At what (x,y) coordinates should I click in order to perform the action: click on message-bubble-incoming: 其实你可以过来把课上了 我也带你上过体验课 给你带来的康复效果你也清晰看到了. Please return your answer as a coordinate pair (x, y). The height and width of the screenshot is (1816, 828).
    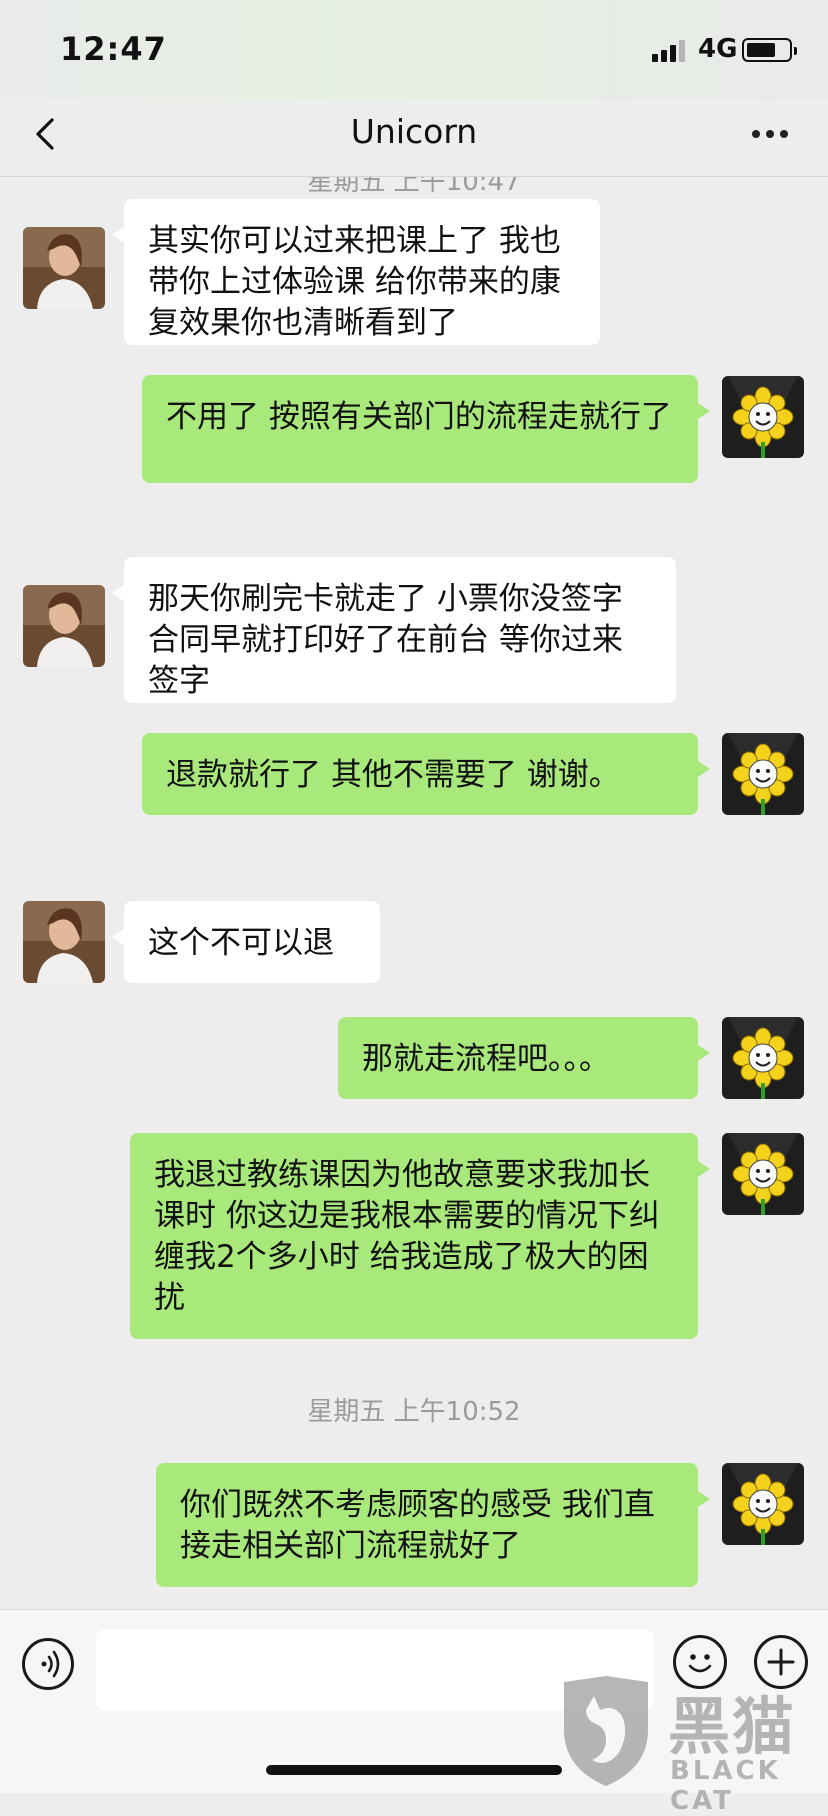
    Looking at the image, I should click on (356, 272).